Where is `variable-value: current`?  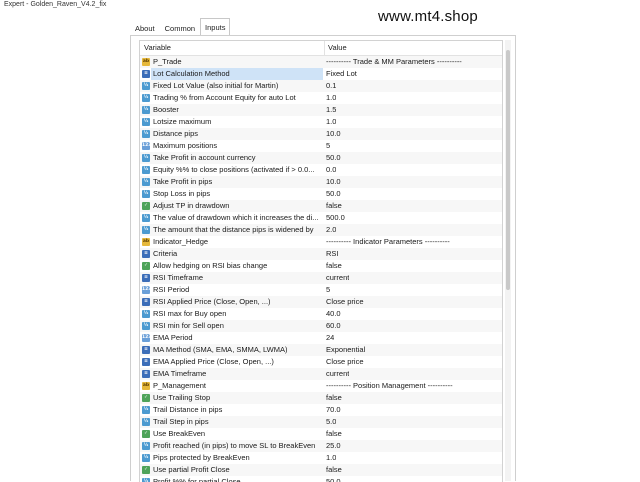
variable-value: current is located at coordinates (336, 278).